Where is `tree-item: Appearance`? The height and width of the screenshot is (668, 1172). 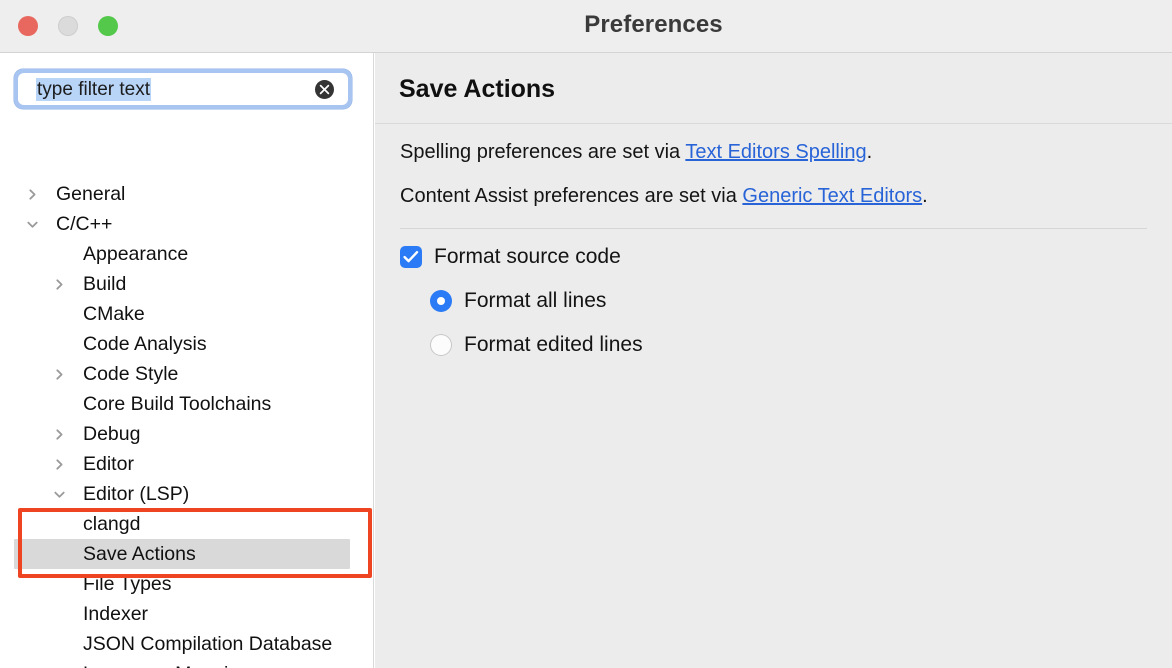
tree-item: Appearance is located at coordinates (176, 254).